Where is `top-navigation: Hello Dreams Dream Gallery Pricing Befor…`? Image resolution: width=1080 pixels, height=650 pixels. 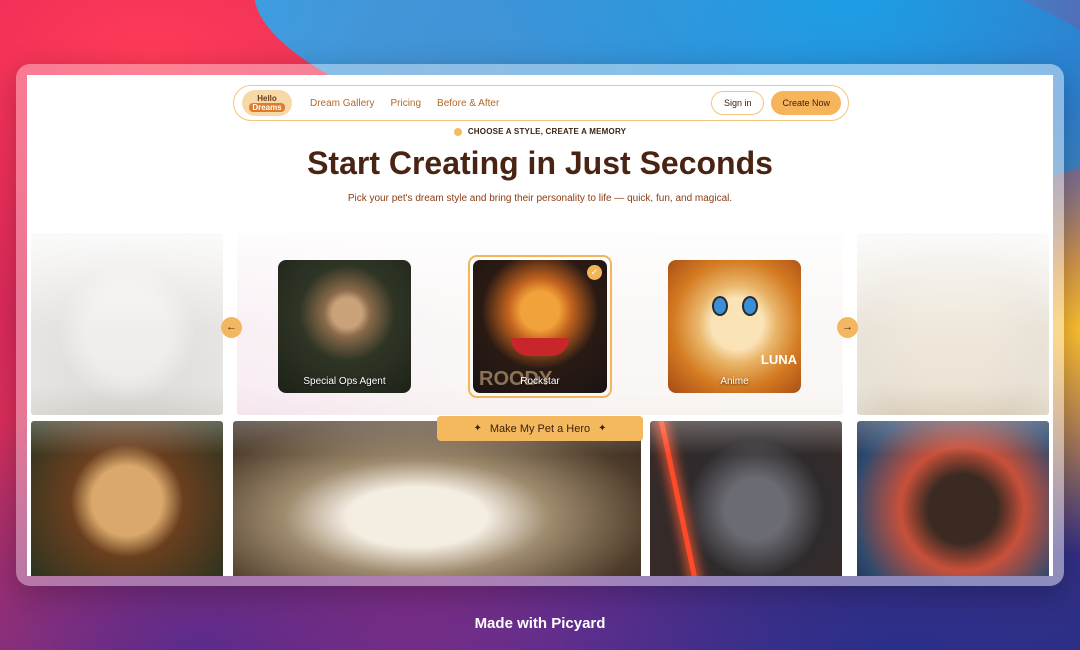
top-navigation: Hello Dreams Dream Gallery Pricing Befor… is located at coordinates (541, 103).